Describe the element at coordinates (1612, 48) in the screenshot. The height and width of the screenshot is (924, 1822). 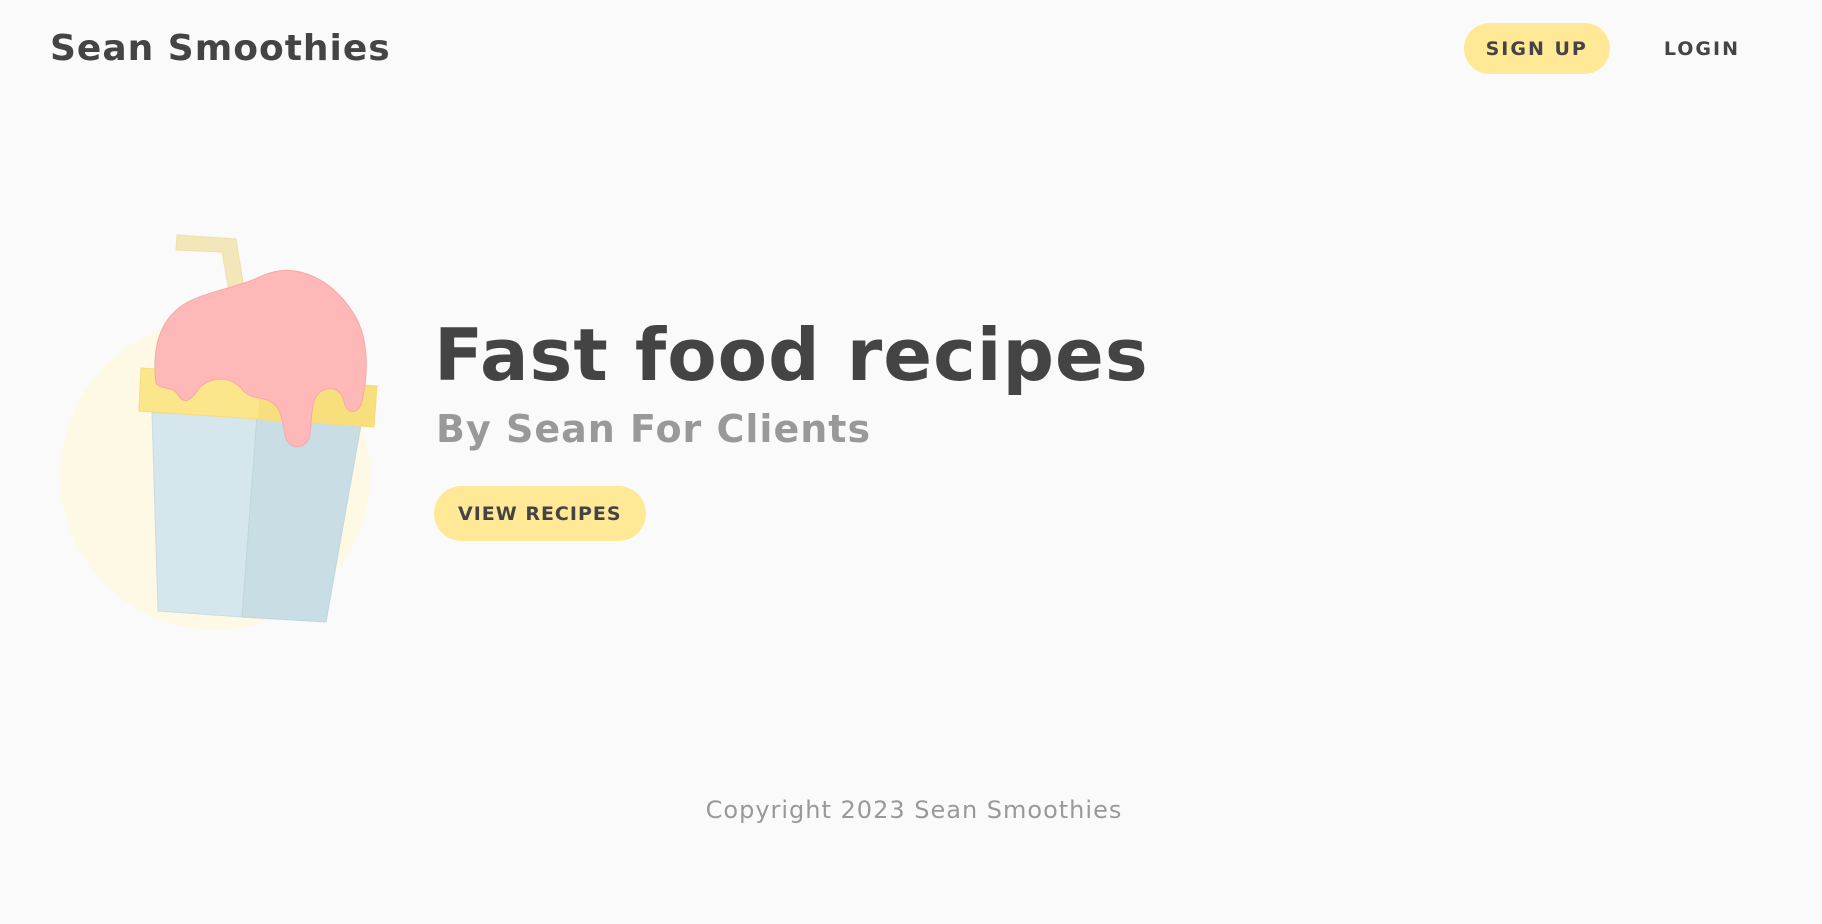
I see `main-nav: SIGN UP LOGIN` at that location.